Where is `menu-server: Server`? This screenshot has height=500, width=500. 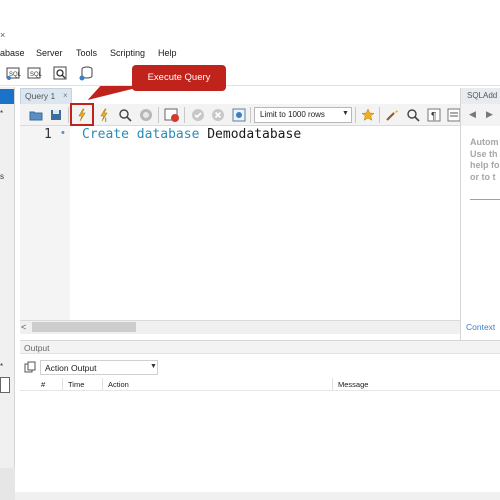 menu-server: Server is located at coordinates (49, 53).